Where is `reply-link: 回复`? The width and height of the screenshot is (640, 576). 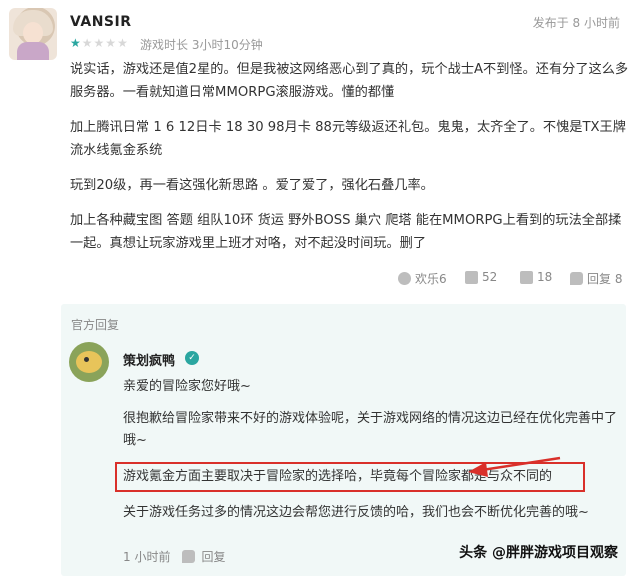
reply-link: 回复 is located at coordinates (213, 556).